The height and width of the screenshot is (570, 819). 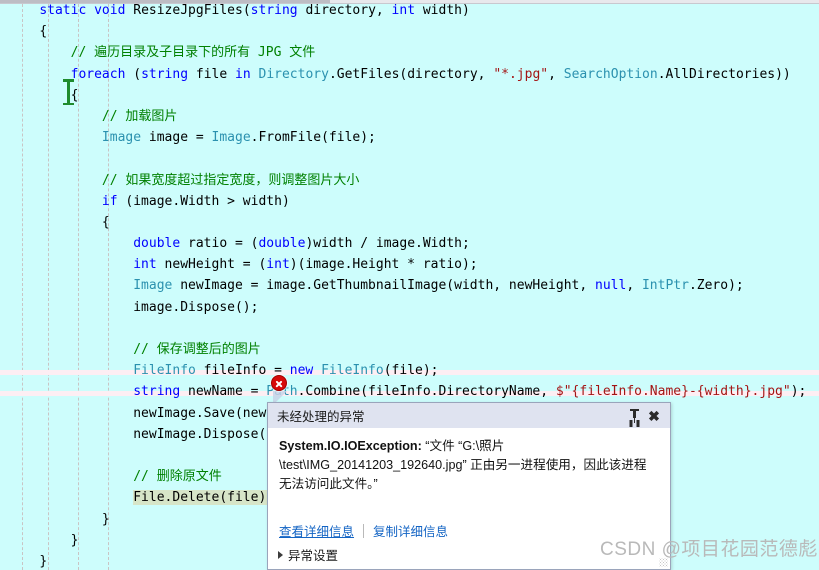 I want to click on code-line: // 遍历目录及子目录下的所有 JPG 文件, so click(x=409, y=52).